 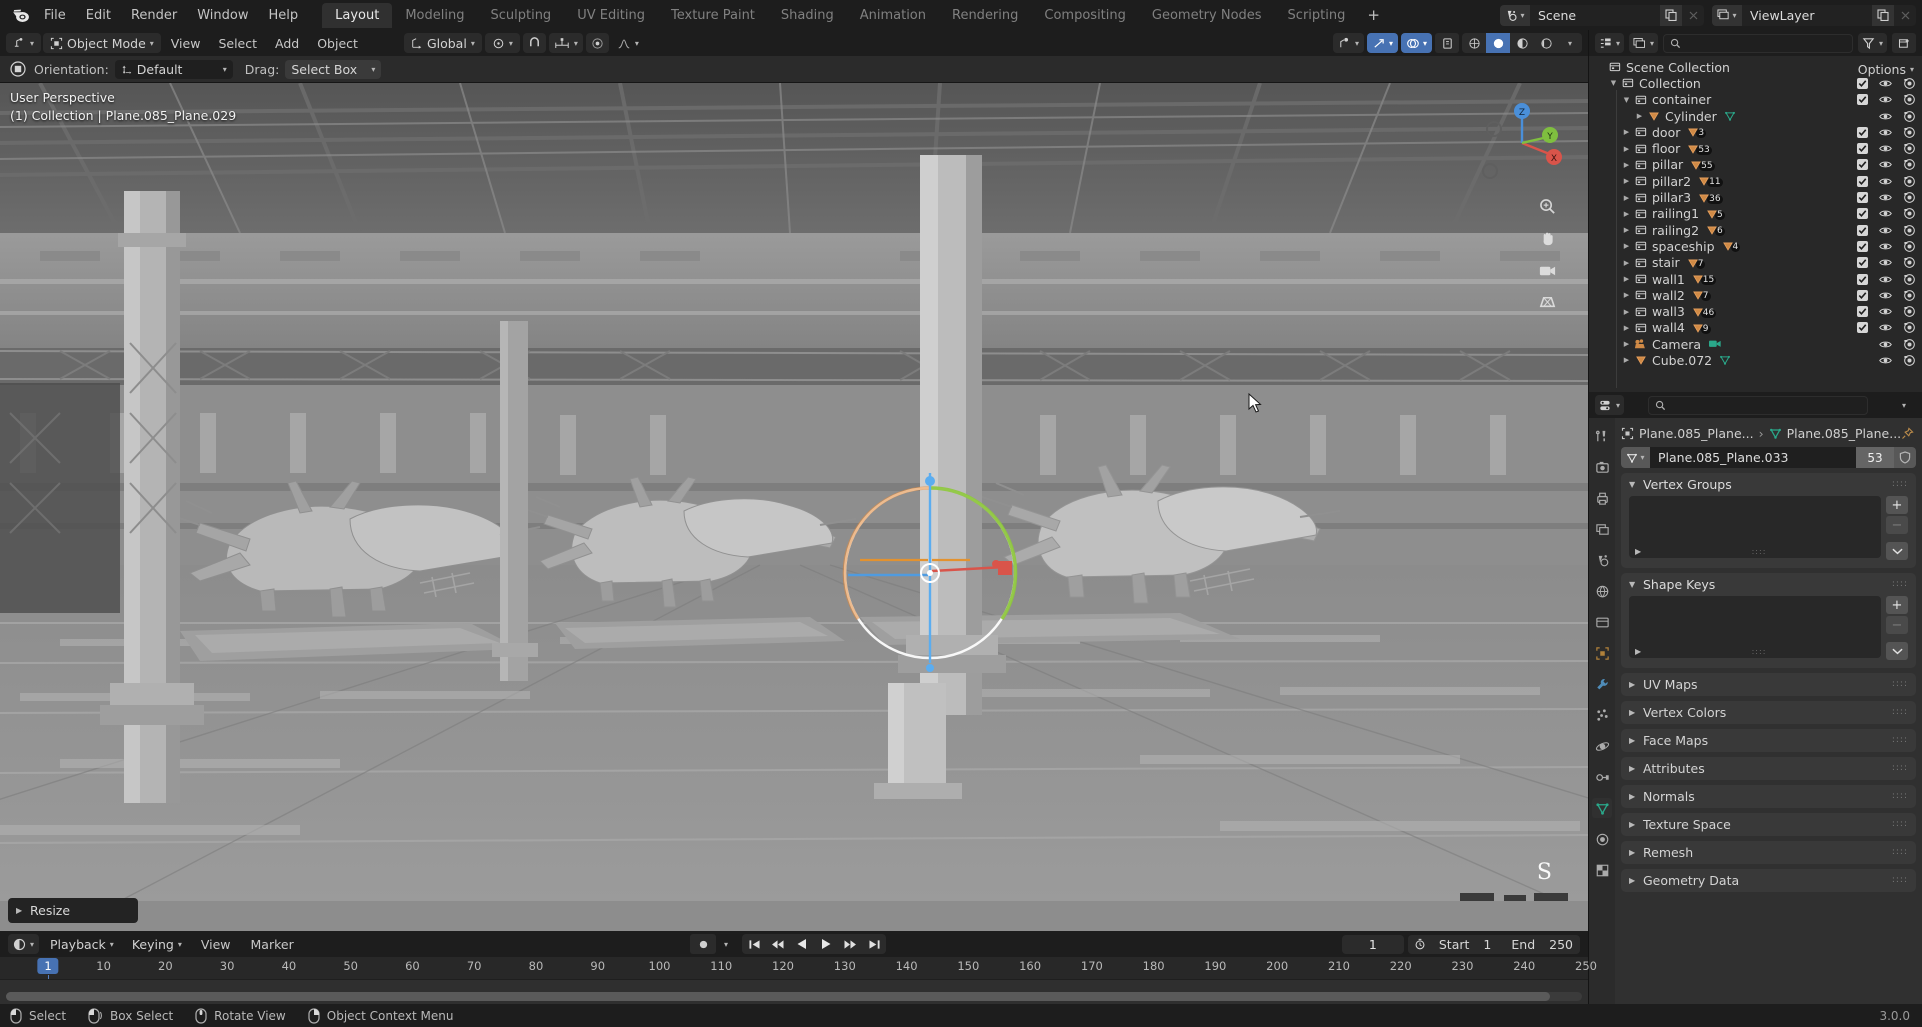 I want to click on editor-type-3dview-icon: ▾, so click(x=24, y=43).